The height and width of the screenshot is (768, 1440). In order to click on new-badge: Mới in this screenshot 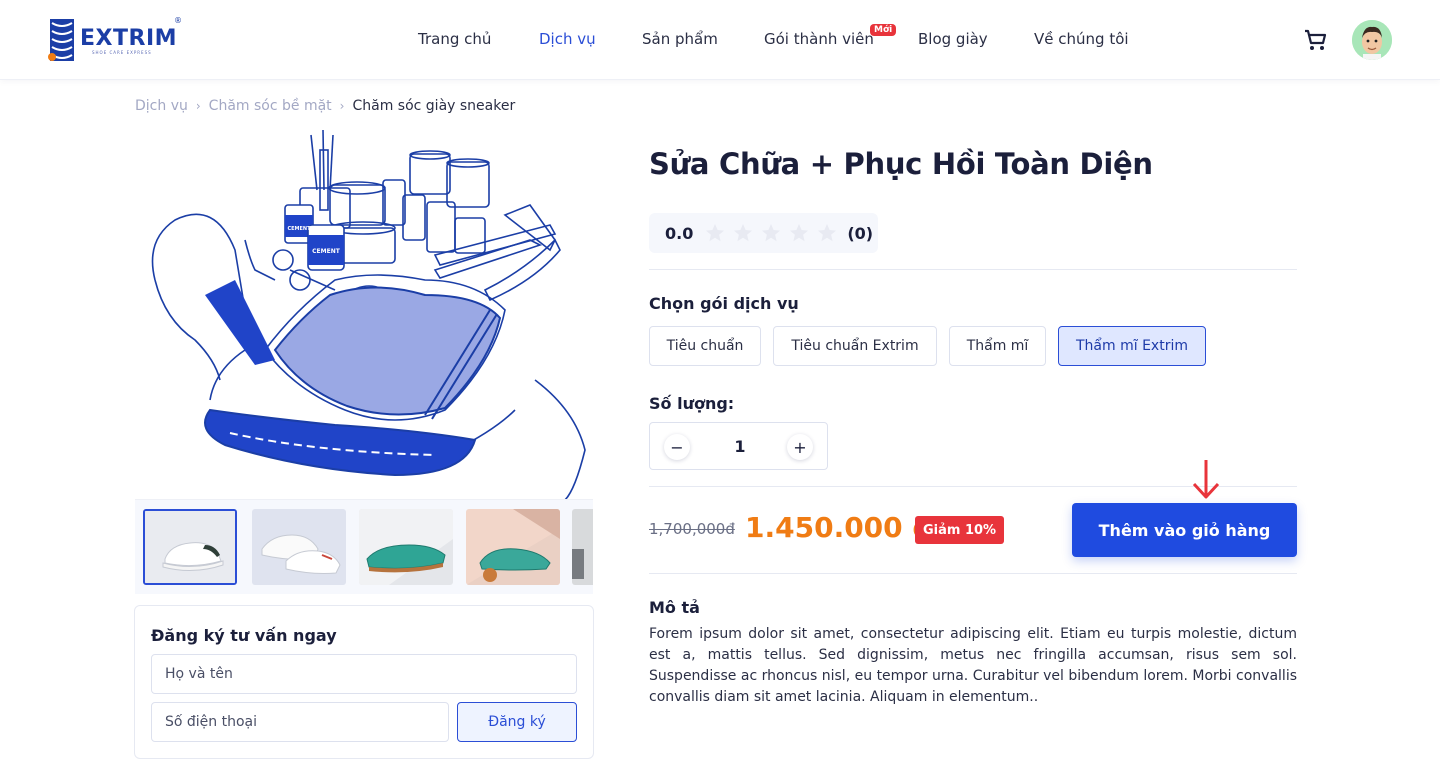, I will do `click(883, 30)`.